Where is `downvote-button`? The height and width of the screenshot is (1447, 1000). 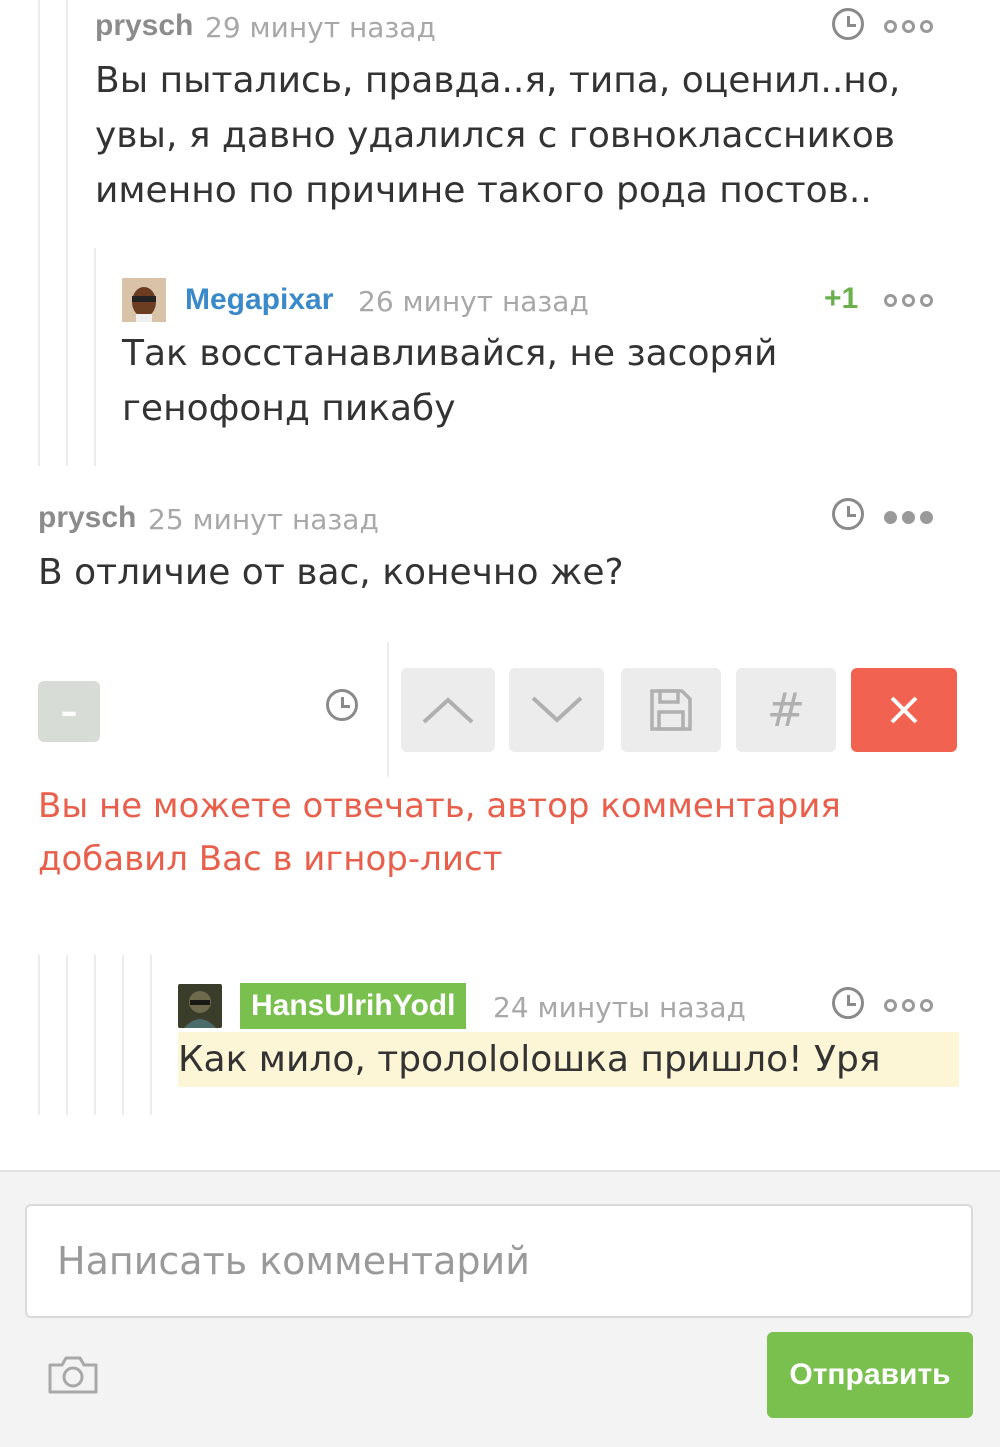
downvote-button is located at coordinates (556, 710).